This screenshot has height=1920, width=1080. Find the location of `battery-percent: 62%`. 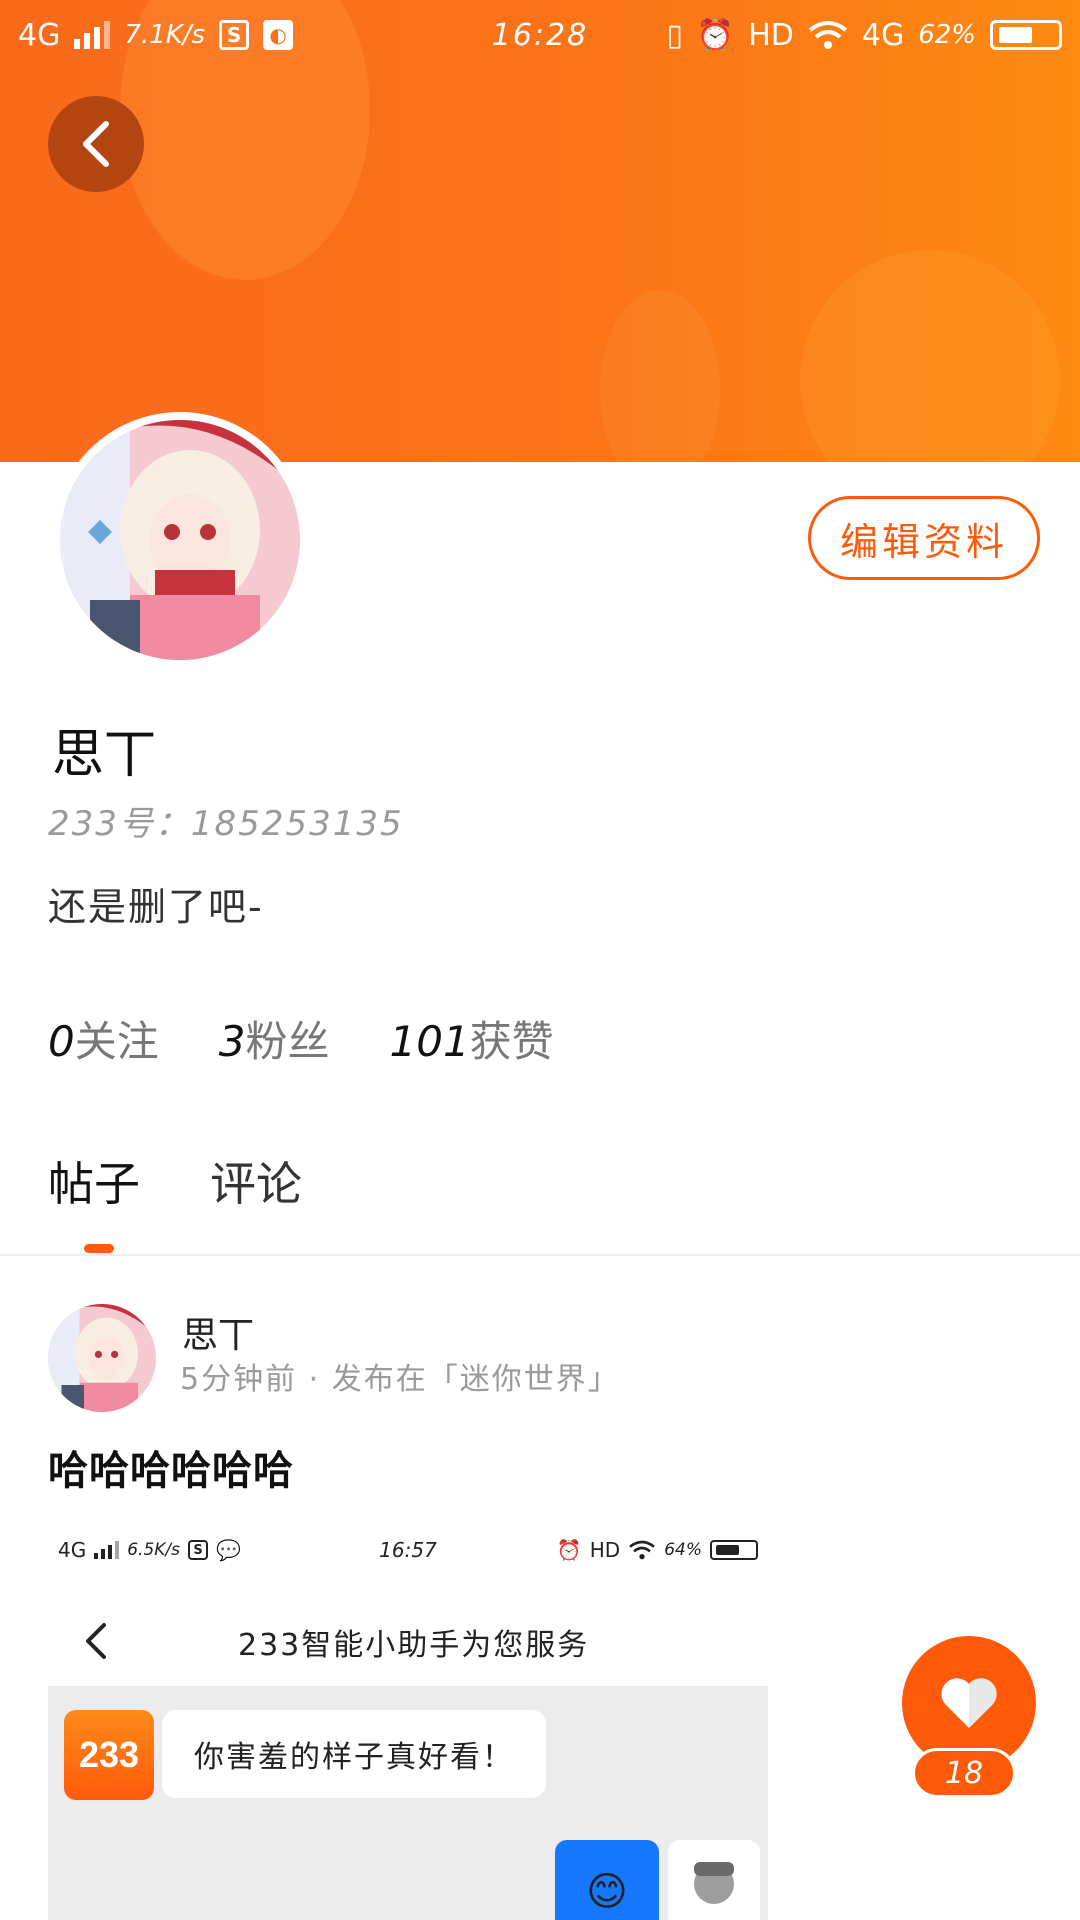

battery-percent: 62% is located at coordinates (947, 35).